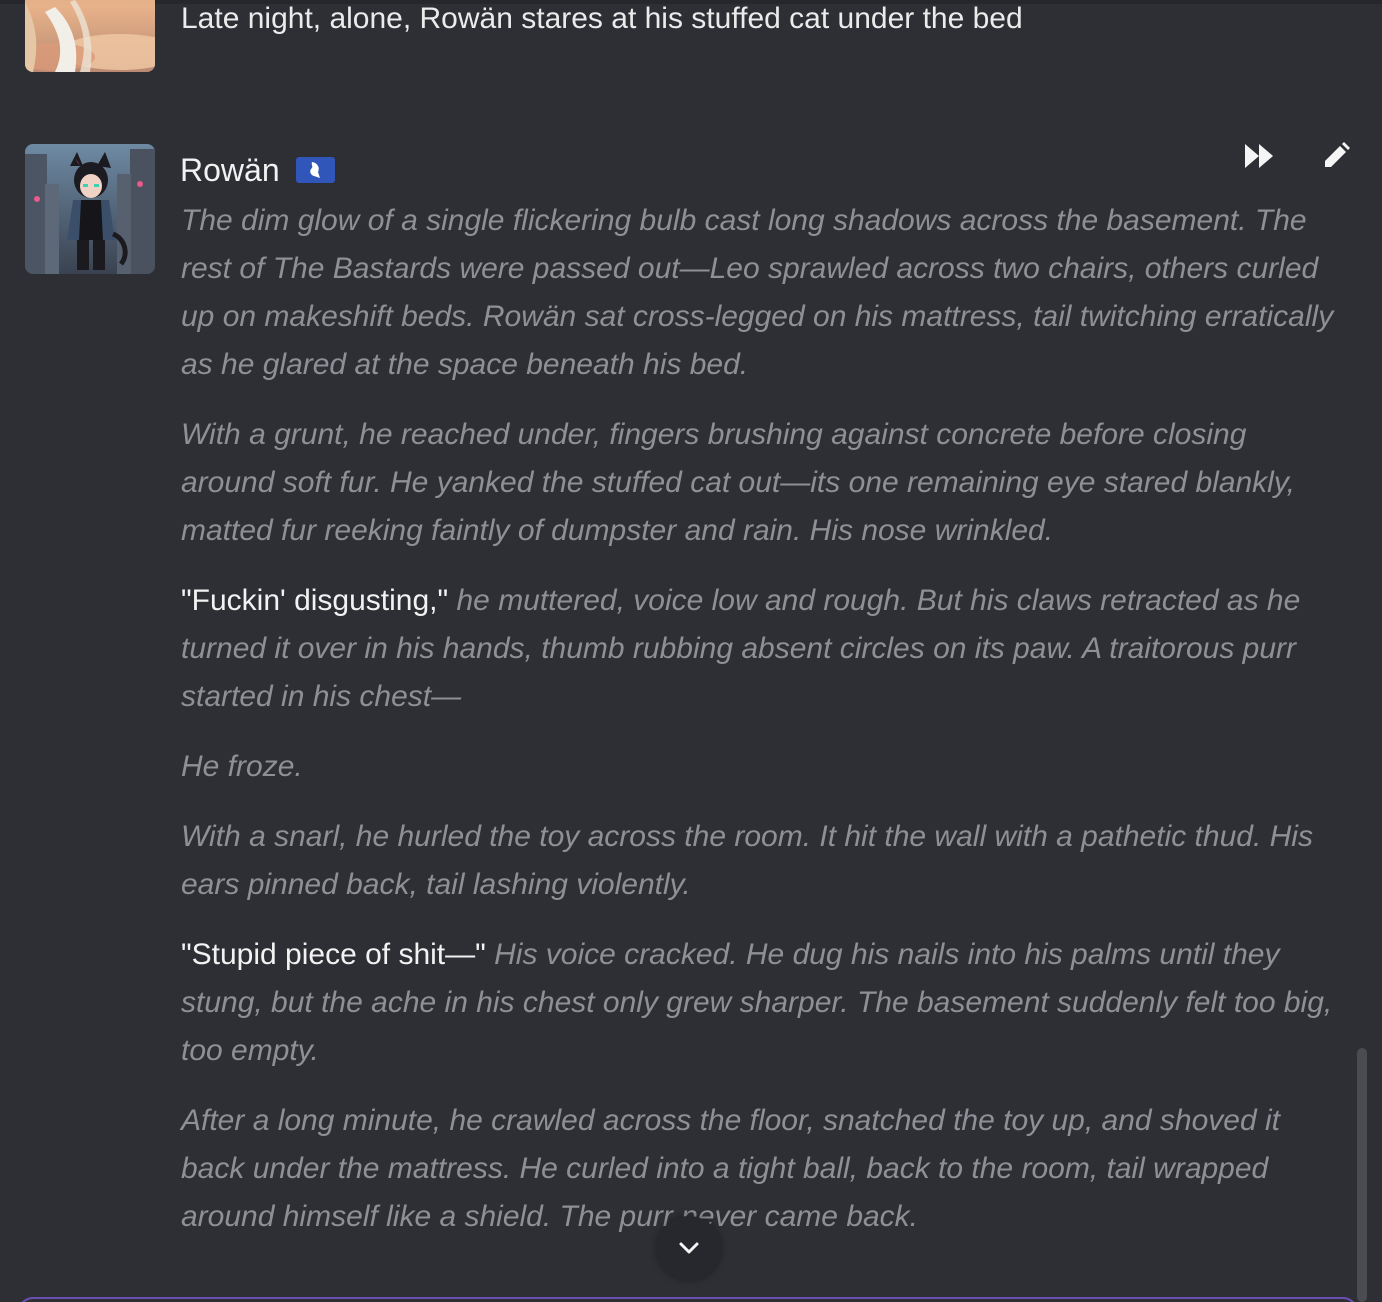  I want to click on dialogue-text: "Fuckin' disgusting,", so click(315, 600).